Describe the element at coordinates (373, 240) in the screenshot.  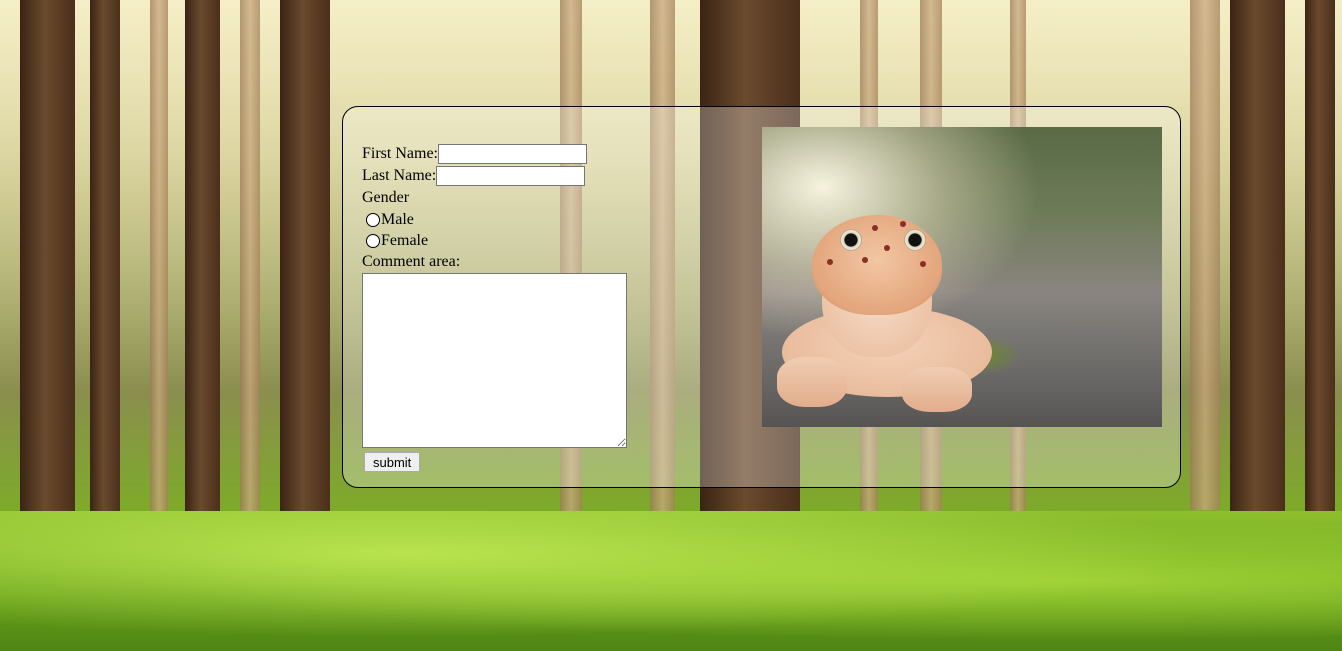
I see `female-radio` at that location.